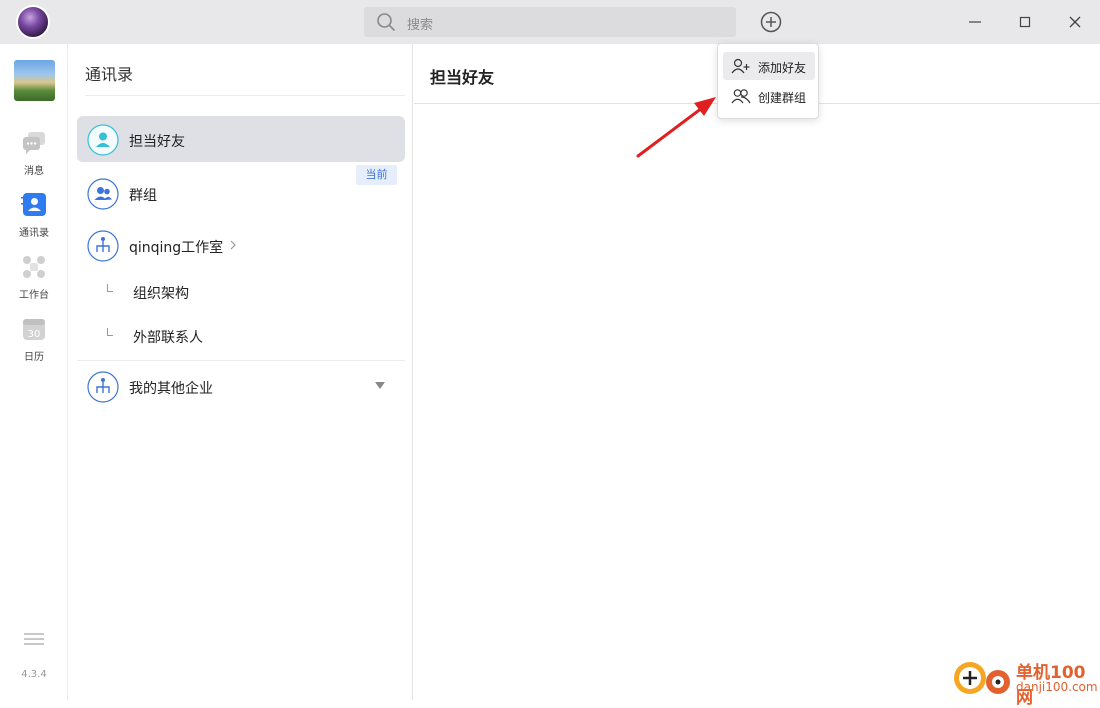 This screenshot has height=708, width=1100. Describe the element at coordinates (1025, 22) in the screenshot. I see `maximize-icon` at that location.